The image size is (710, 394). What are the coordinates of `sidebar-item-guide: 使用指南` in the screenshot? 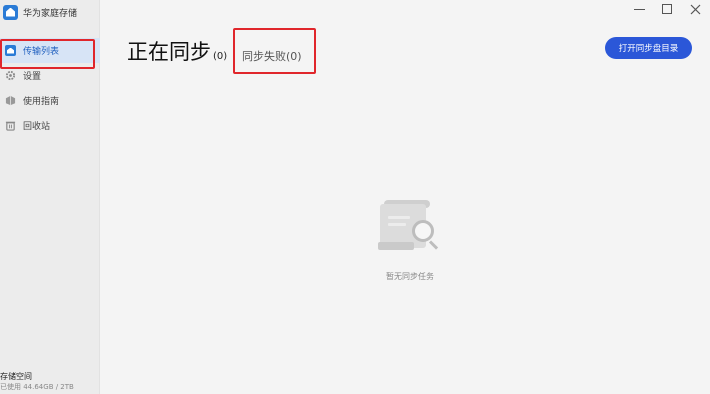 It's located at (50, 100).